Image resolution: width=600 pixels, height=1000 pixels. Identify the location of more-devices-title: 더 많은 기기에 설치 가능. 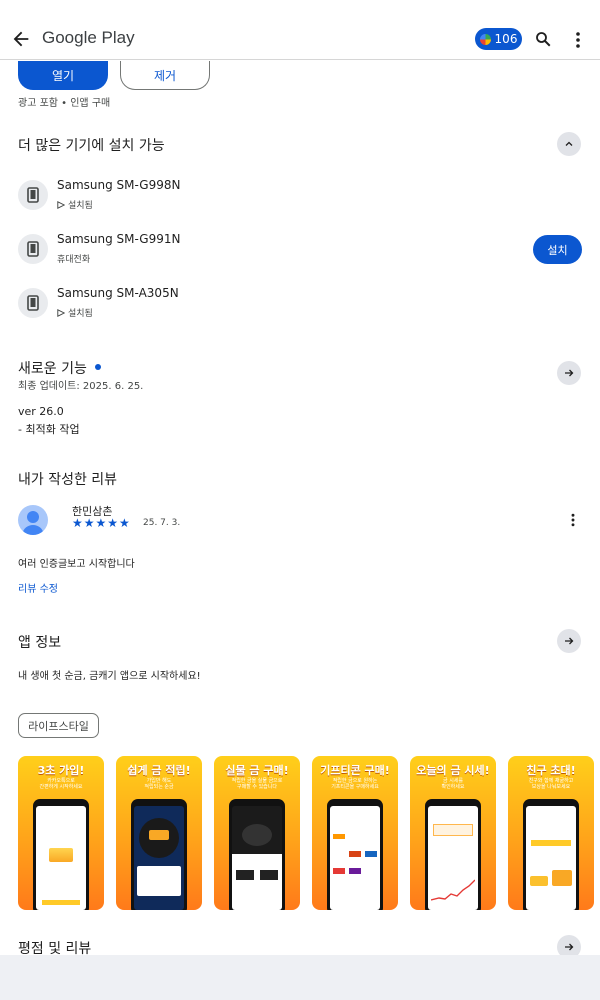
(91, 146).